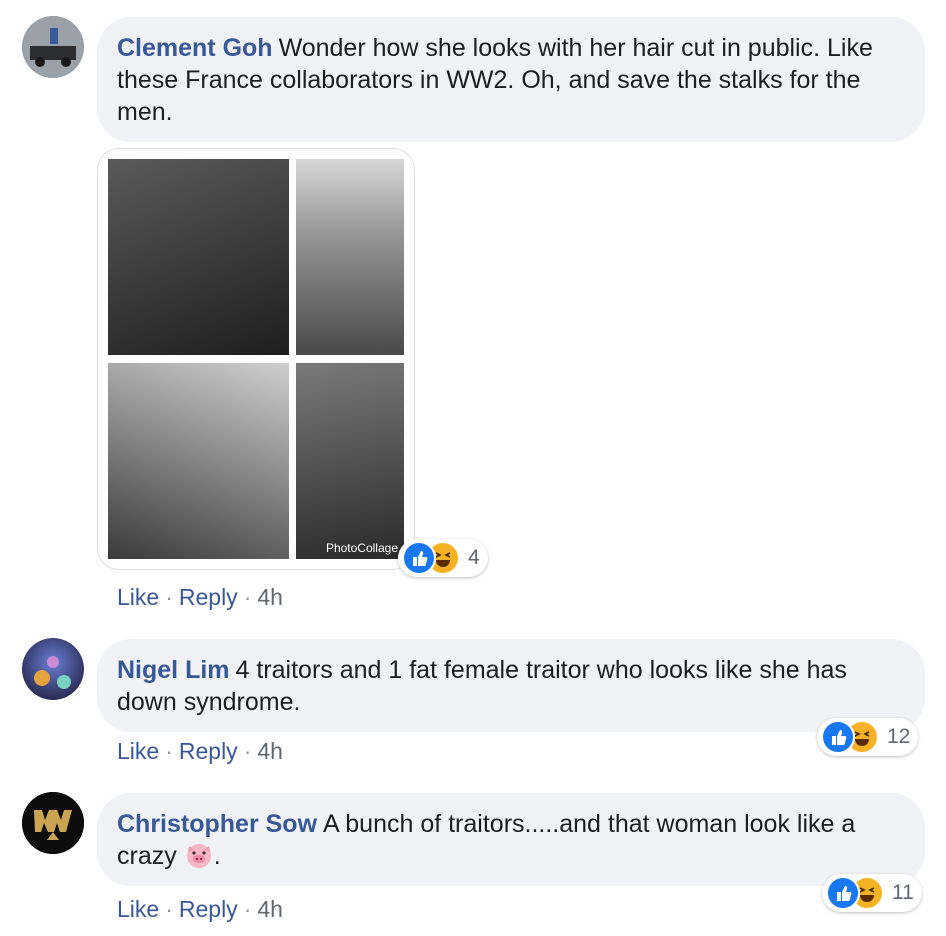 The image size is (946, 936). What do you see at coordinates (868, 737) in the screenshot?
I see `reaction-summary: 12` at bounding box center [868, 737].